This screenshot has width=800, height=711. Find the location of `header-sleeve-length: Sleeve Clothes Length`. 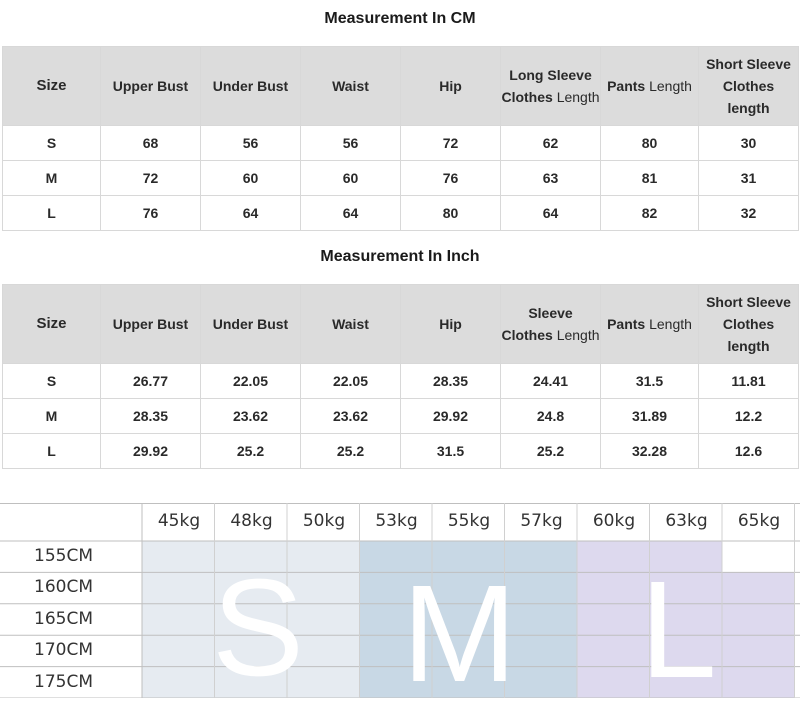

header-sleeve-length: Sleeve Clothes Length is located at coordinates (550, 324).